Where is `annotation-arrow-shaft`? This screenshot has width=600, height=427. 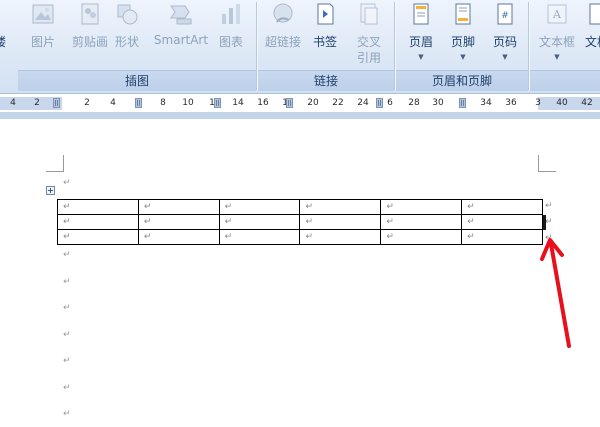
annotation-arrow-shaft is located at coordinates (560, 295).